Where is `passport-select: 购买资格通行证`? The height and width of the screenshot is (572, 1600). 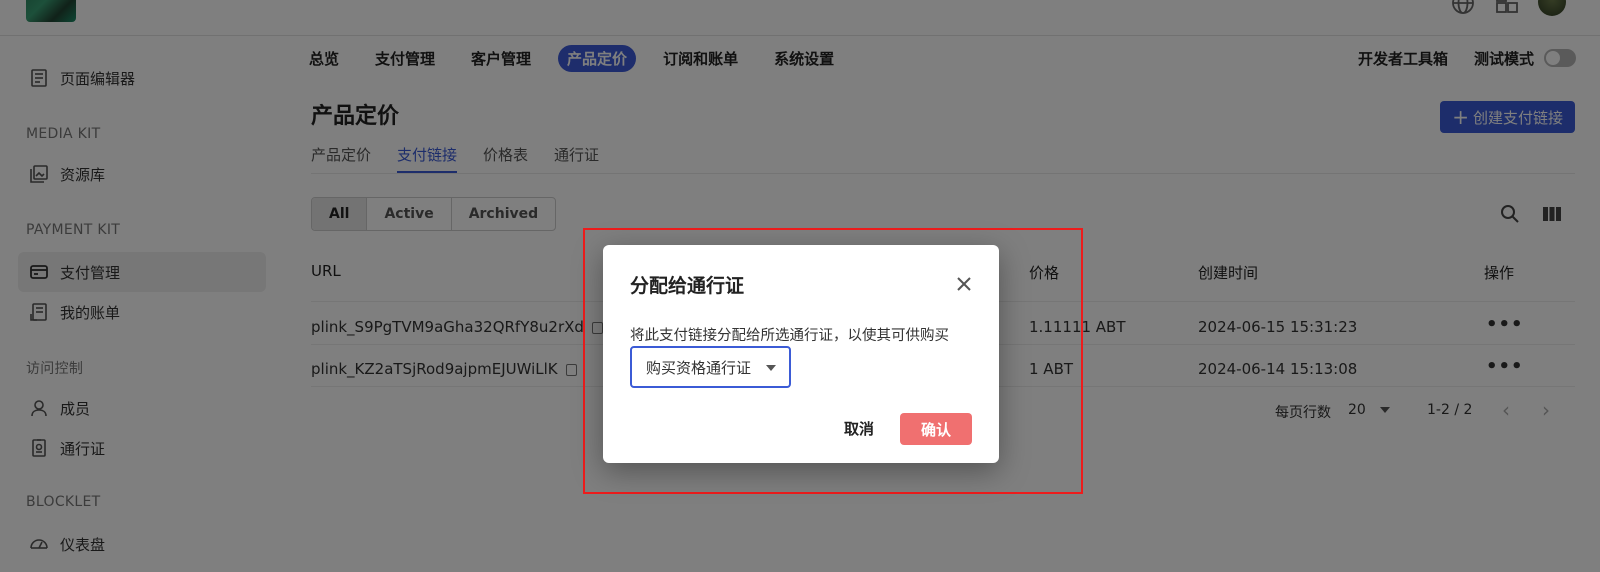 passport-select: 购买资格通行证 is located at coordinates (710, 367).